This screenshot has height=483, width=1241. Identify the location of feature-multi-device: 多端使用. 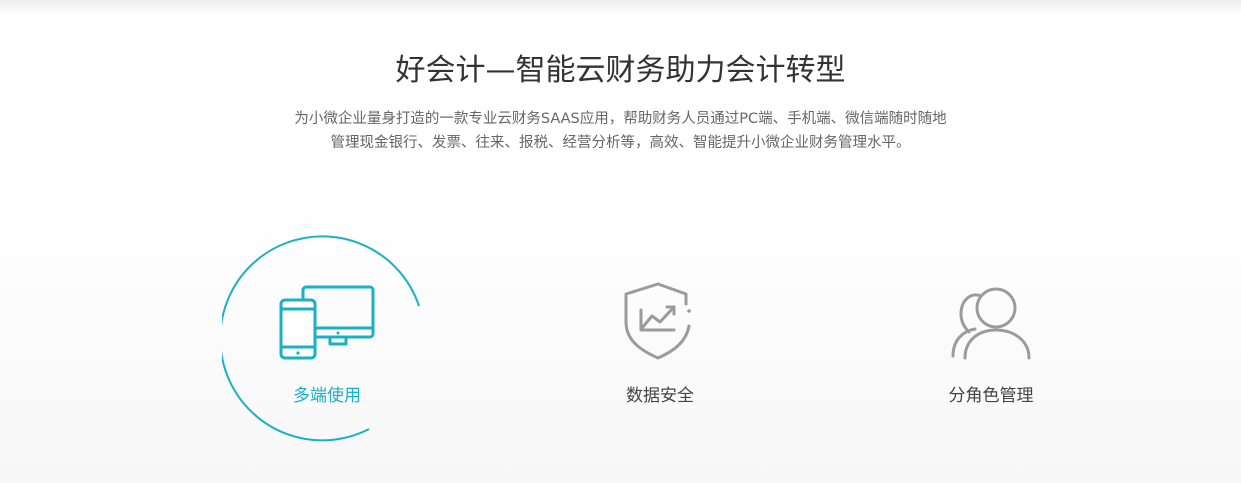
(327, 323).